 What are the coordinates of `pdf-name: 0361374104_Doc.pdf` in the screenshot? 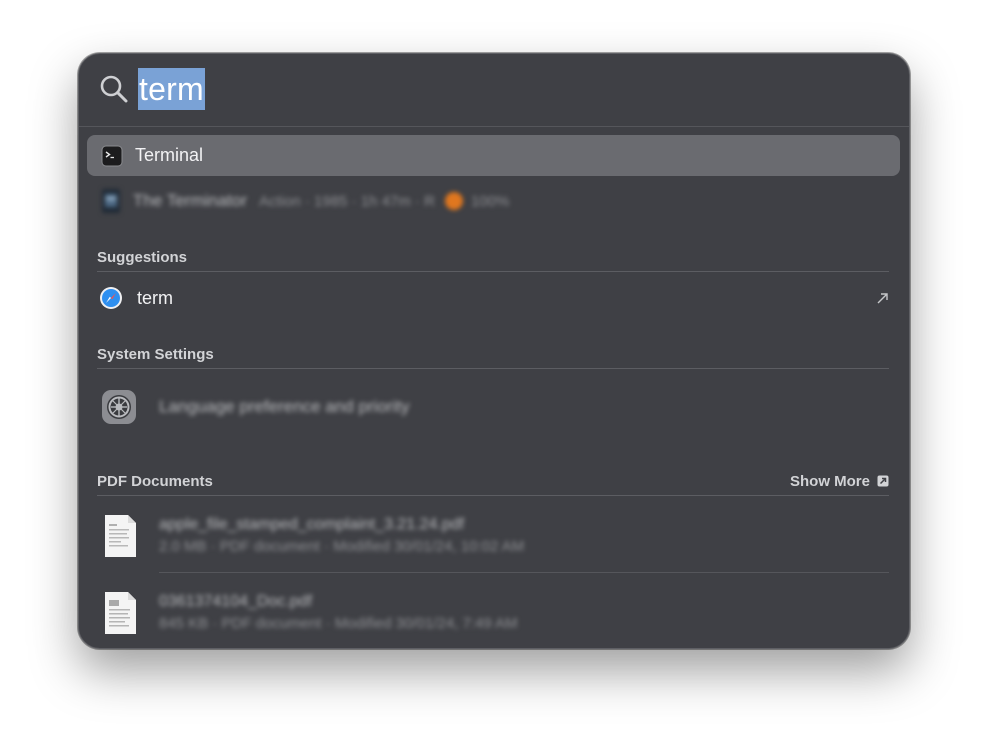 It's located at (236, 601).